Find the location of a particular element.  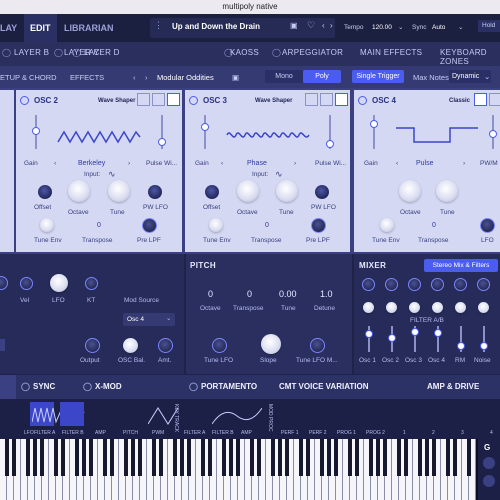

poly-button: Poly is located at coordinates (322, 76).